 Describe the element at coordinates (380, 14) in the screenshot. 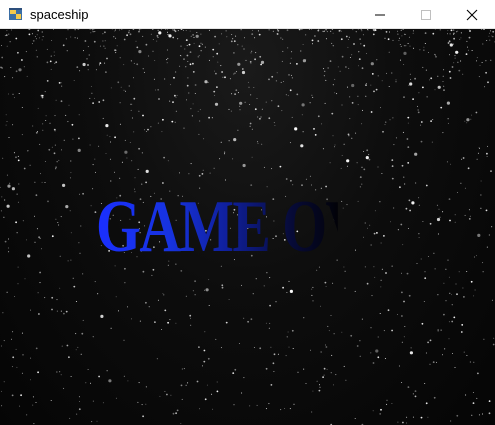

I see `minimize-button` at that location.